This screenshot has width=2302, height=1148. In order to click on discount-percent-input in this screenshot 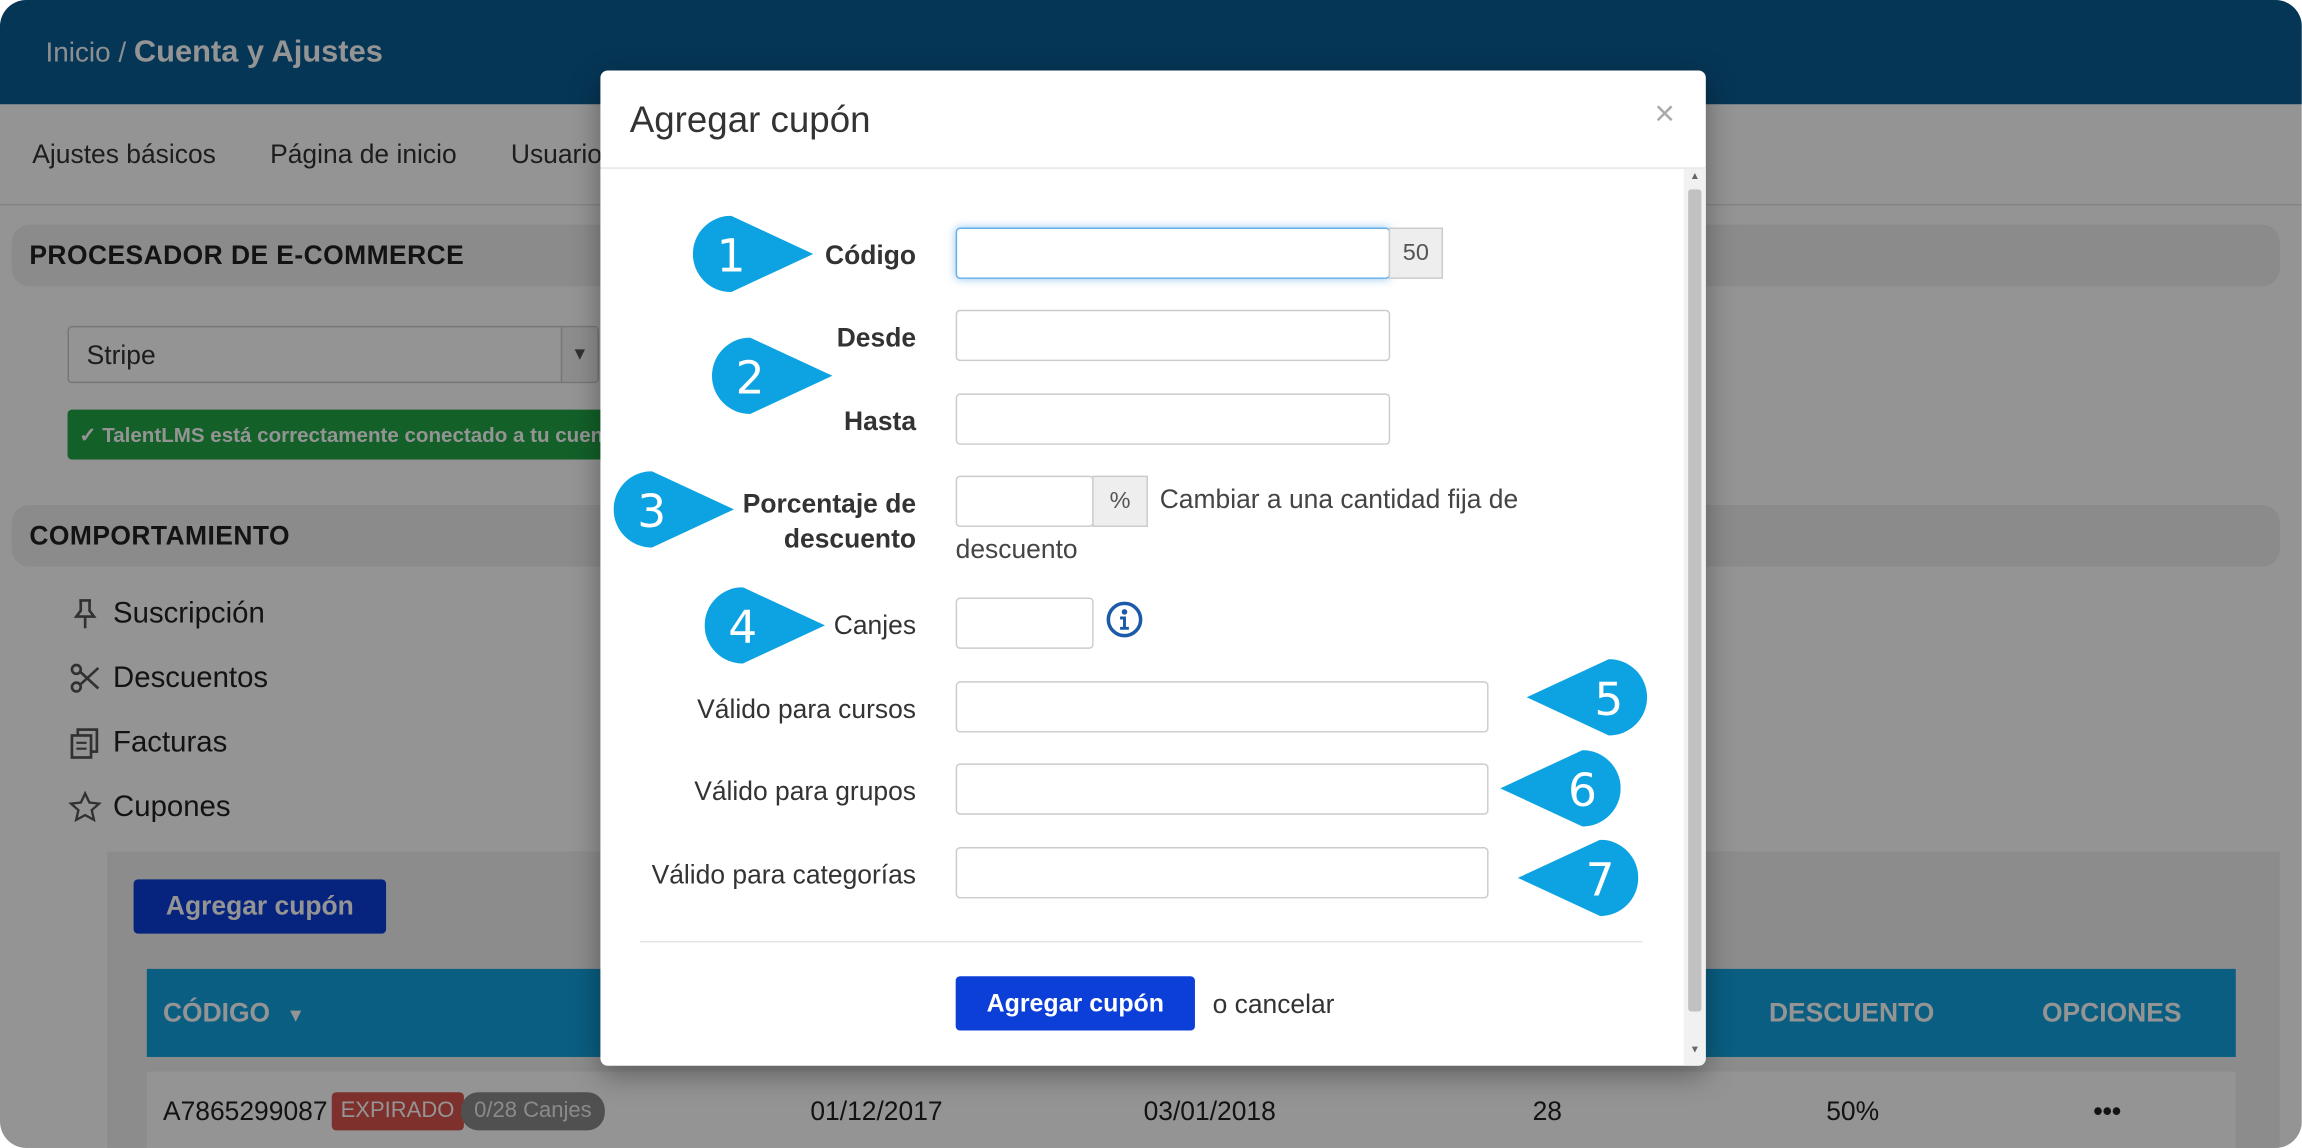, I will do `click(1024, 501)`.